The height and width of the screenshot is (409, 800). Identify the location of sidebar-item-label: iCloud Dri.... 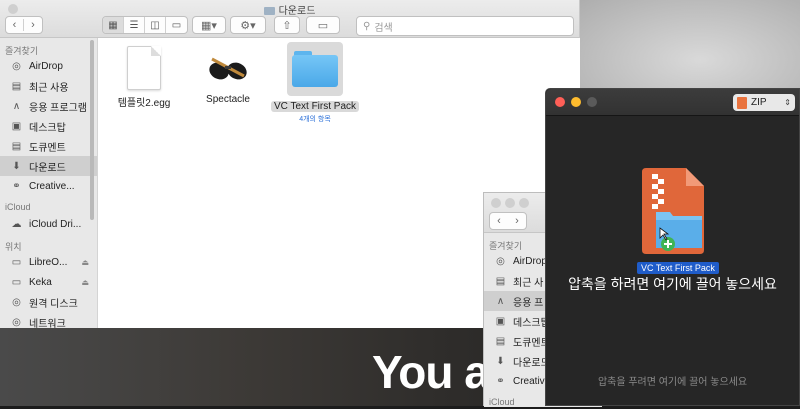
(55, 224).